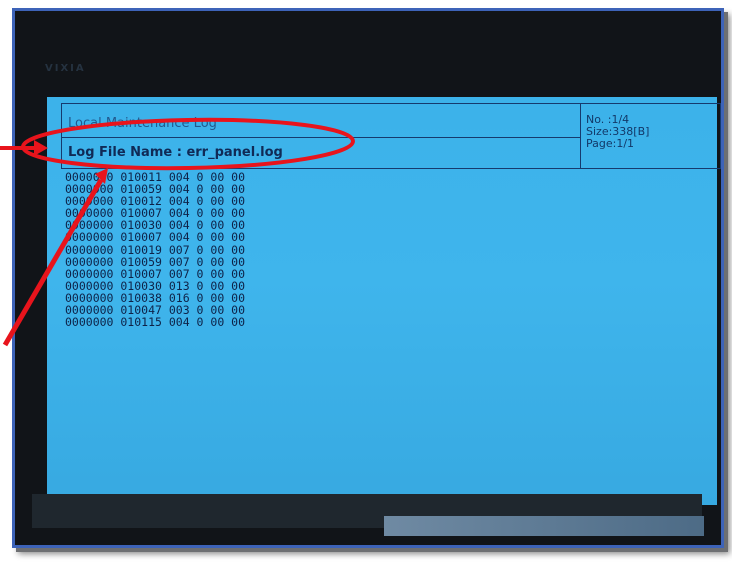 This screenshot has height=566, width=732. I want to click on log-file-name: Log File Name : err_panel.log, so click(175, 152).